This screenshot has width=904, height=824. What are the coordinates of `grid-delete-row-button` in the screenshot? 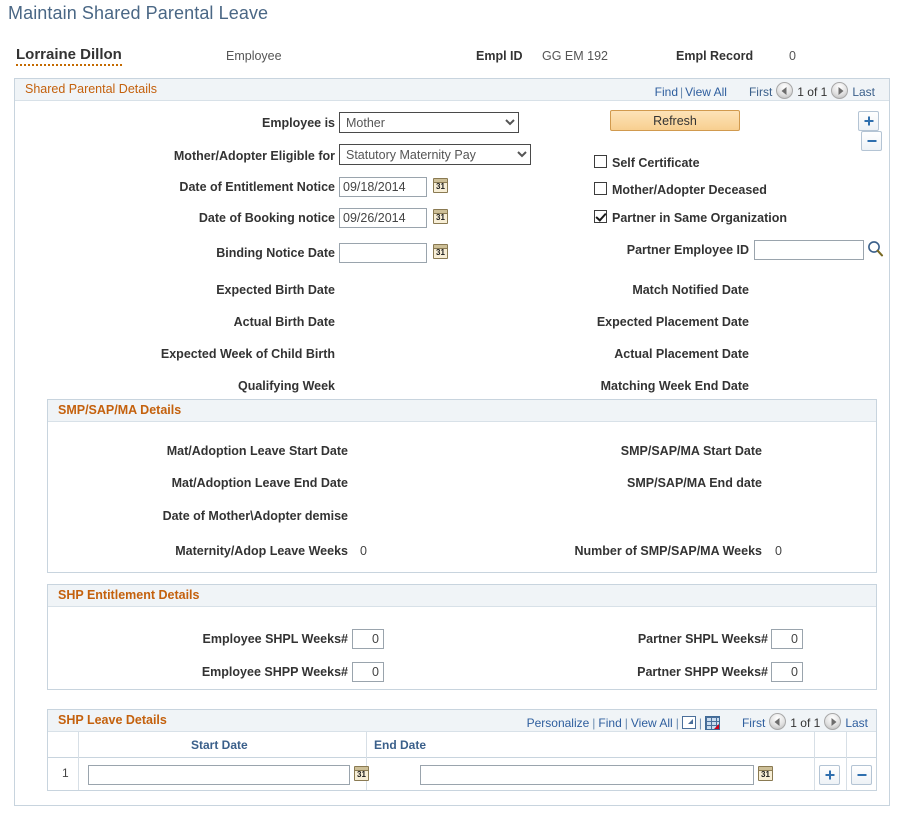 It's located at (861, 775).